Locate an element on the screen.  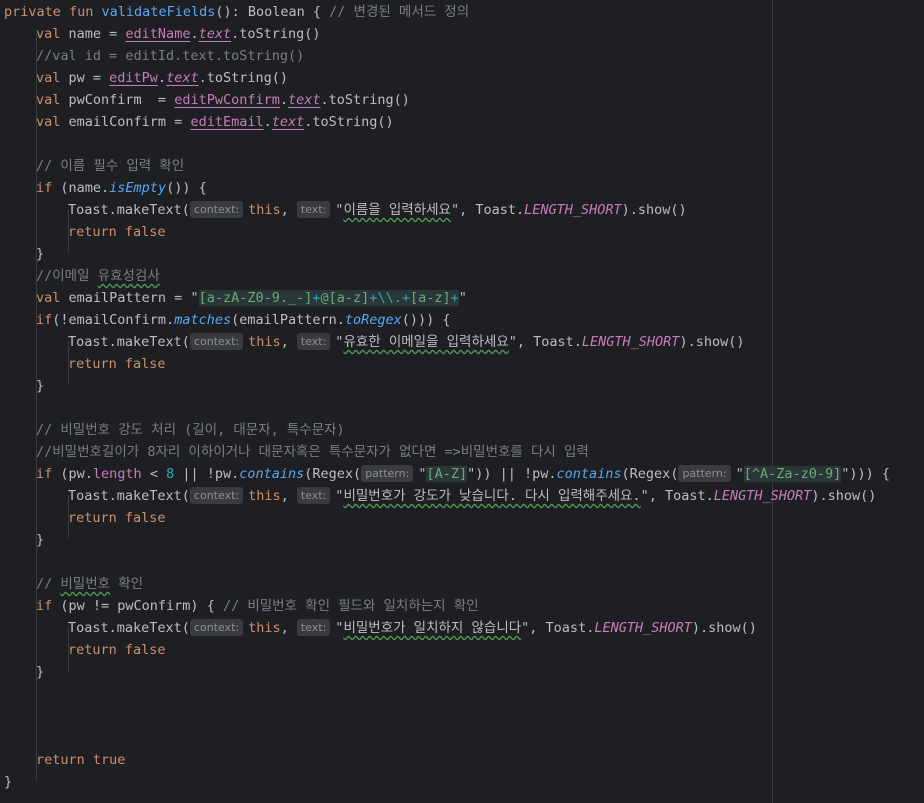
code-token: matches is located at coordinates (203, 320).